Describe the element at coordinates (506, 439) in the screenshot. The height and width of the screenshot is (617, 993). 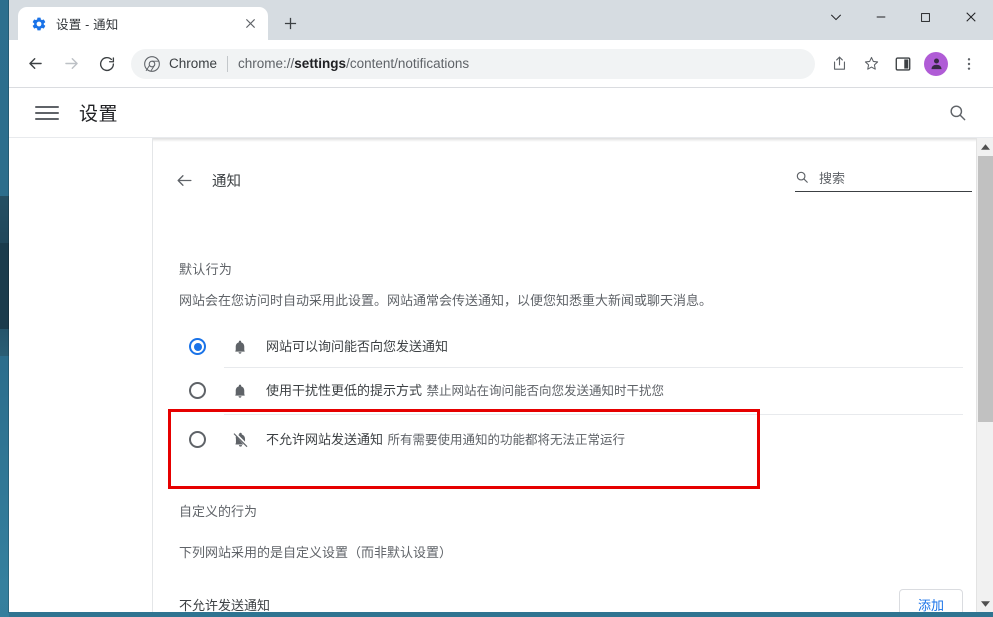
I see `radio-option-sublabel: 所有需要使用通知的功能都将无法正常运行` at that location.